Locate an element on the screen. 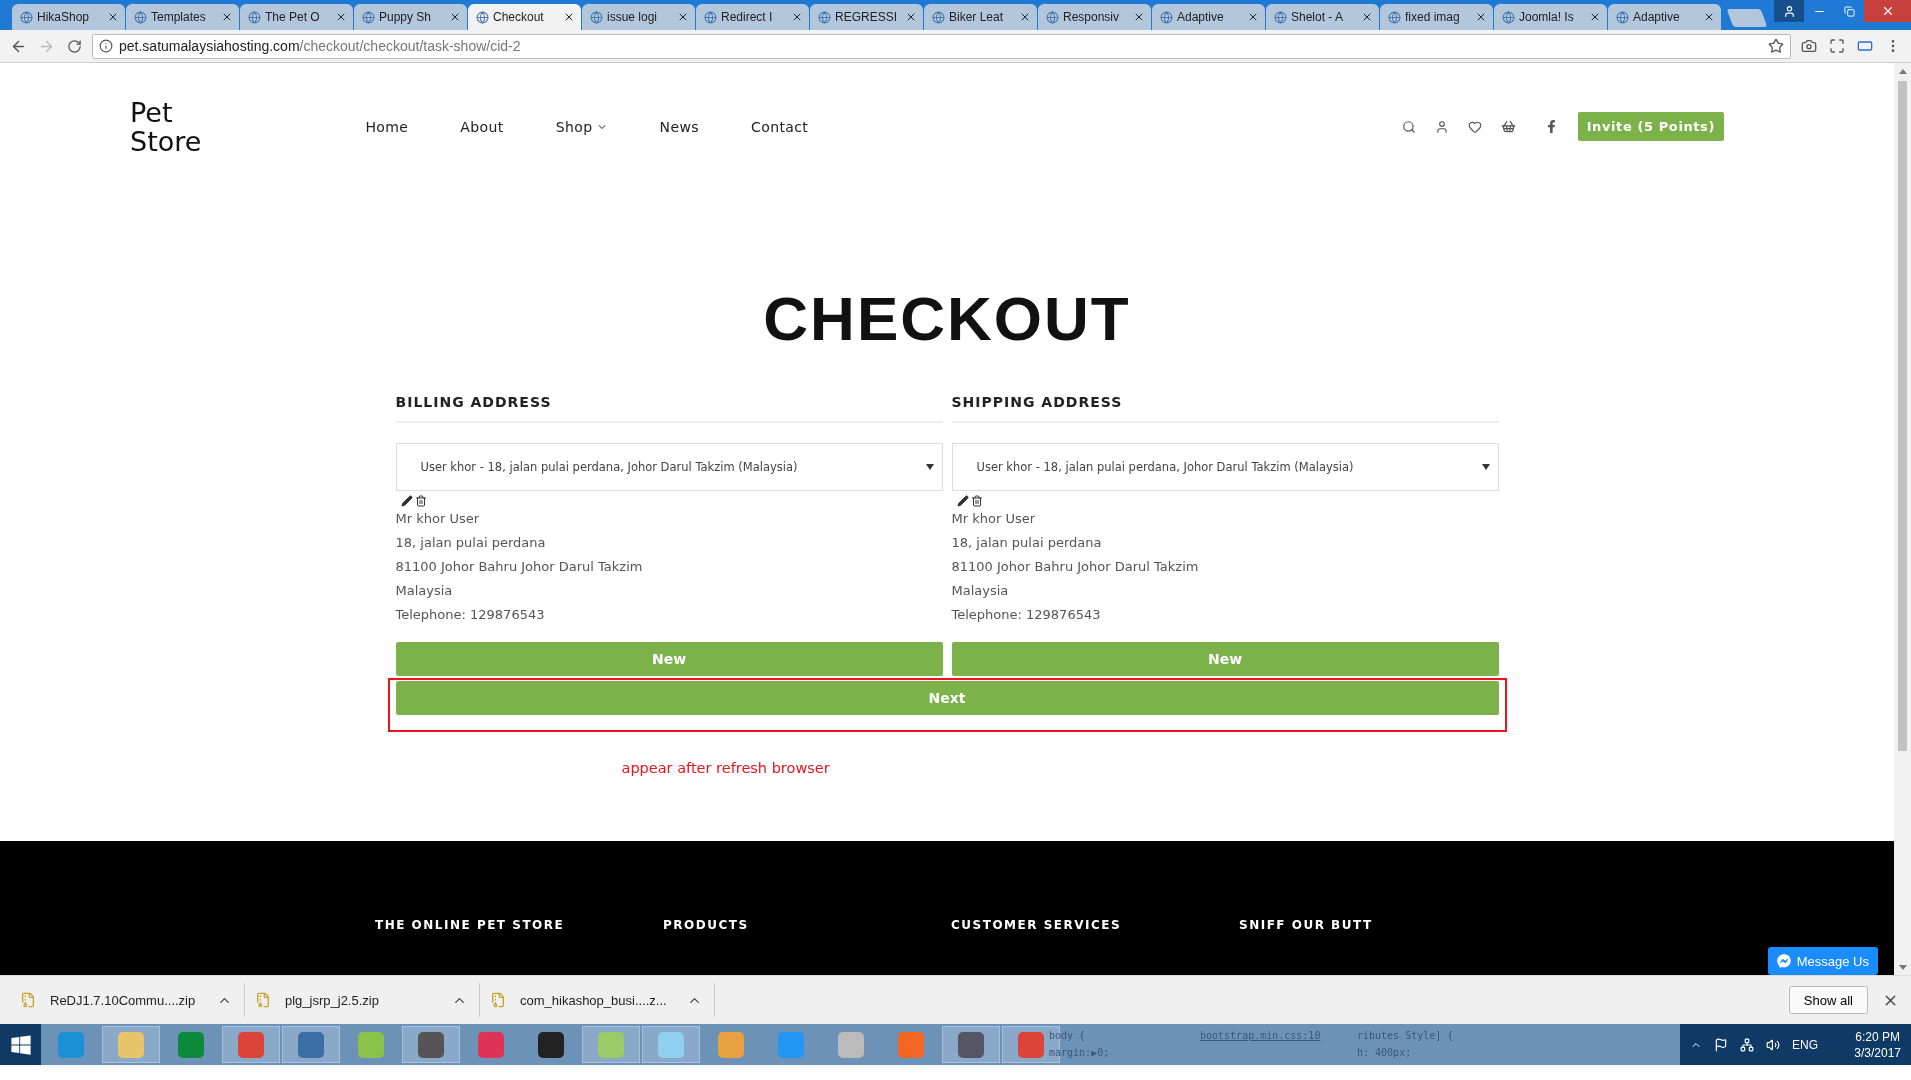  volume-icon is located at coordinates (1773, 1044).